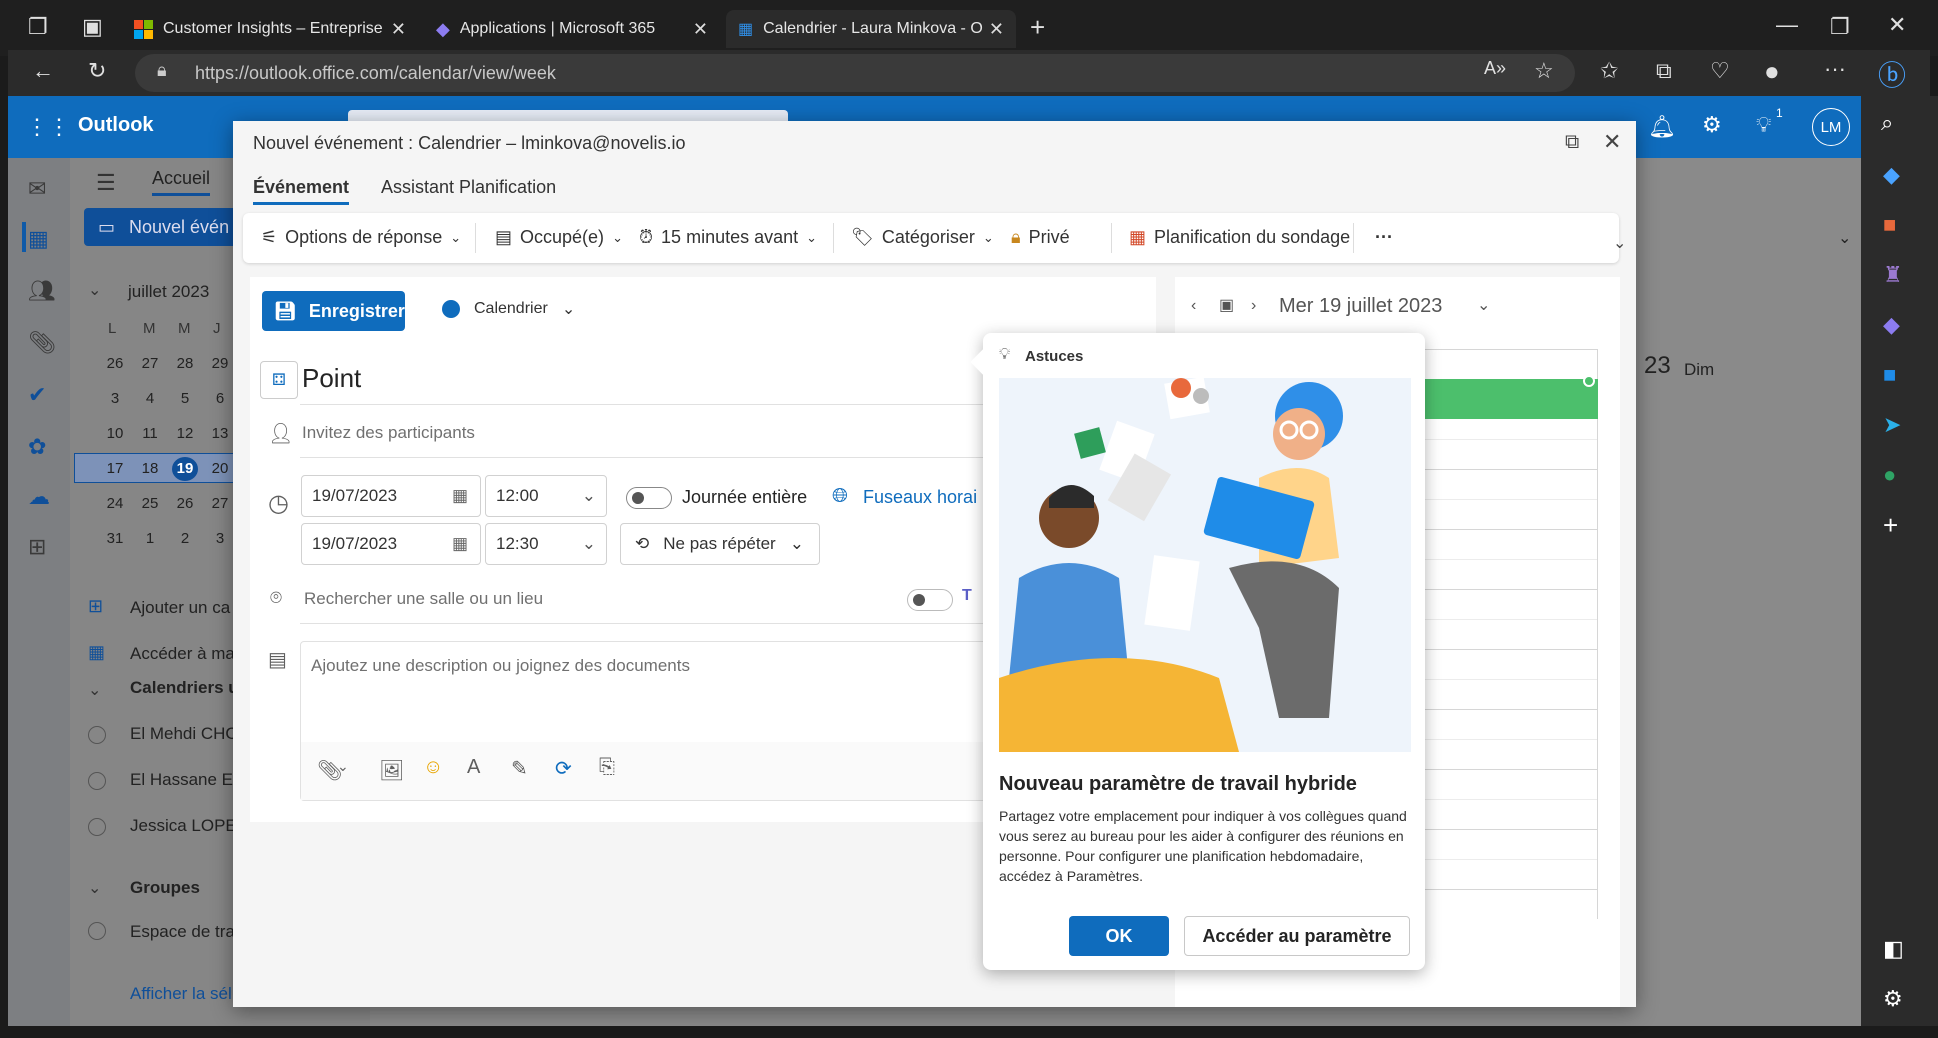 This screenshot has width=1938, height=1038. I want to click on shared-calendar-item: El Hassane ET, so click(186, 780).